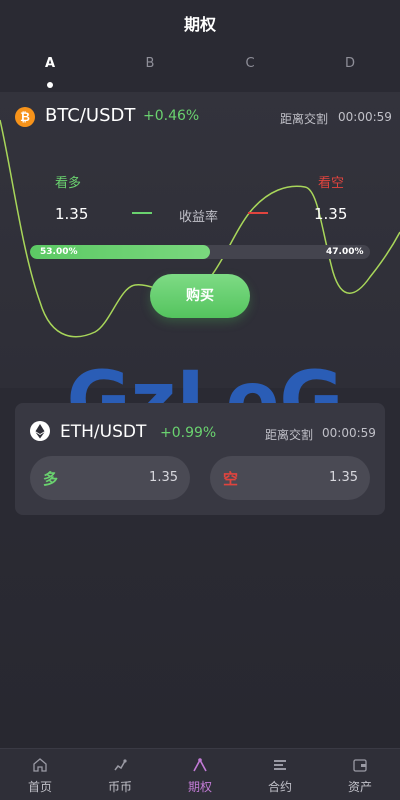 Image resolution: width=400 pixels, height=800 pixels. Describe the element at coordinates (40, 431) in the screenshot. I see `ethereum-icon` at that location.